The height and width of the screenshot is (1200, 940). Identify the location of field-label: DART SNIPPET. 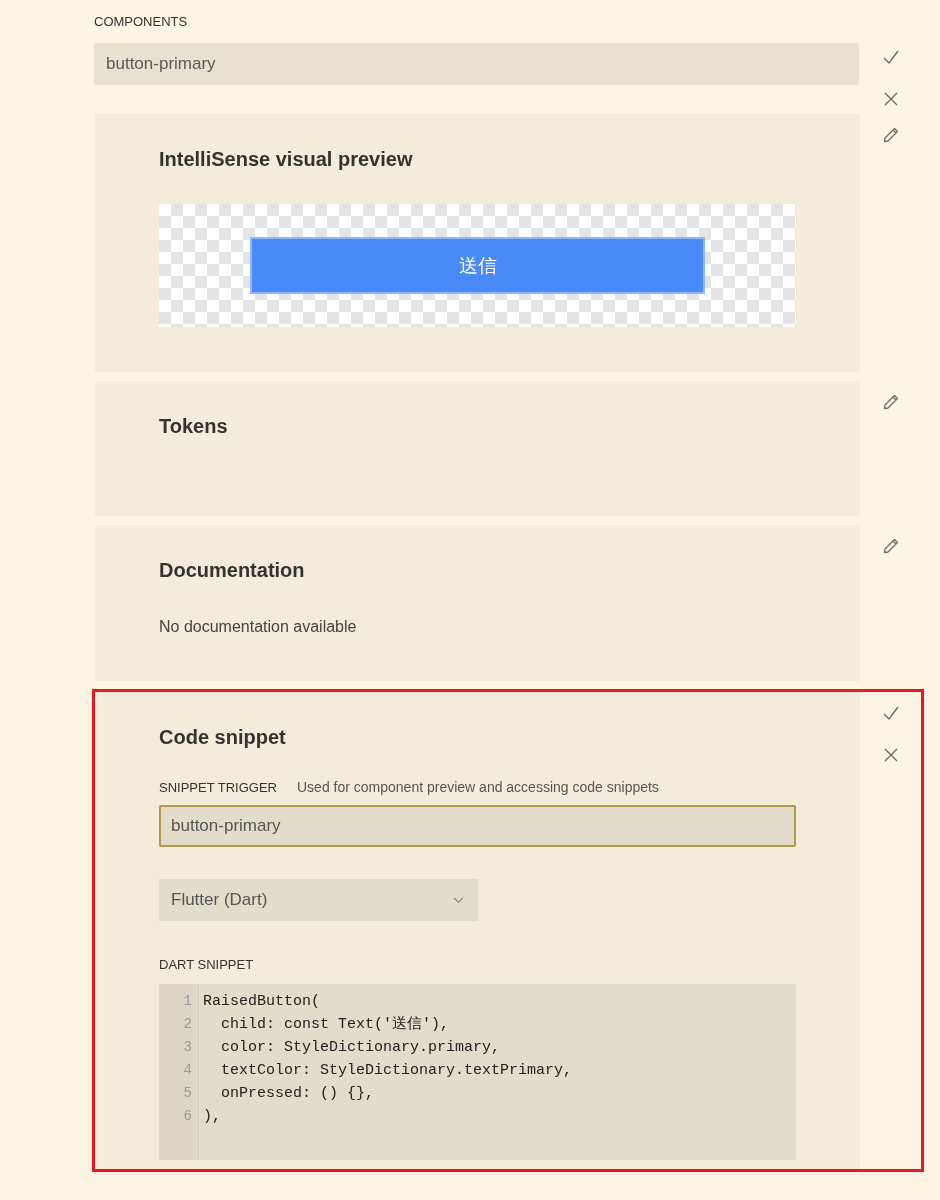
(206, 964).